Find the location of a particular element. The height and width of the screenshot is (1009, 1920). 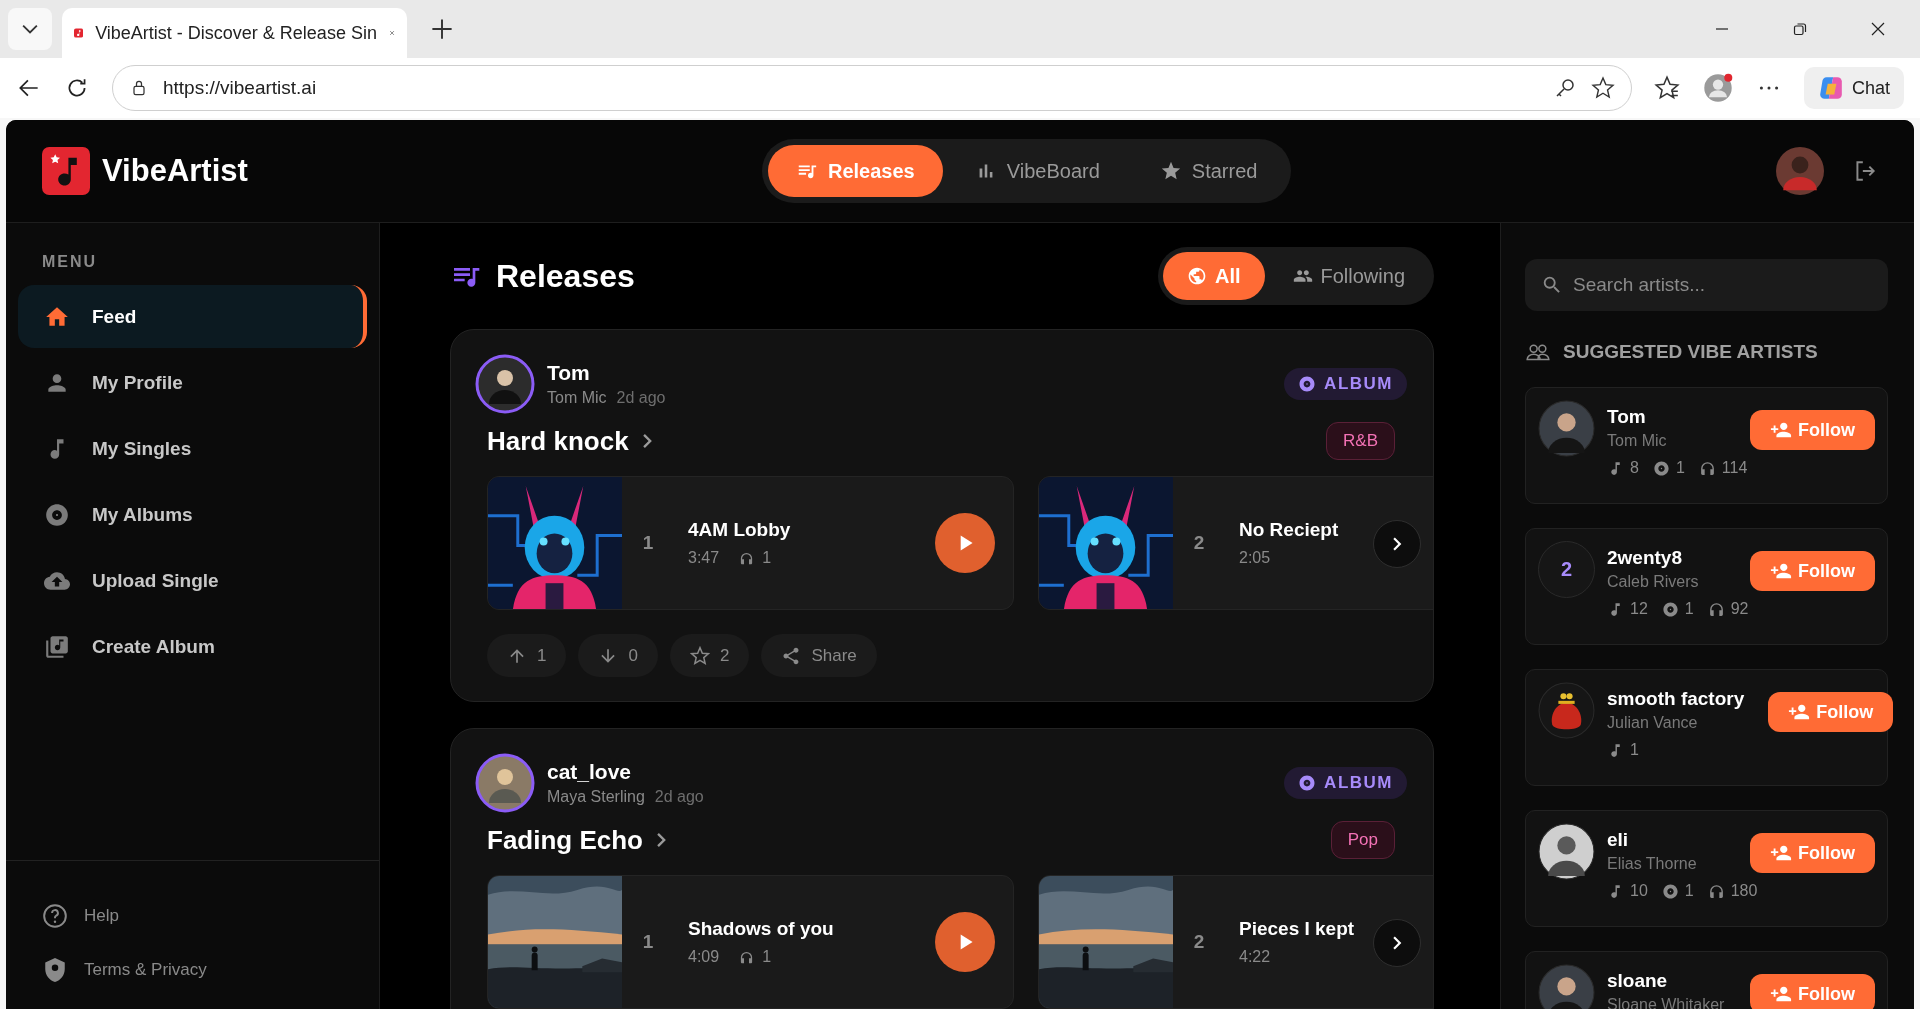

artist-name: sloane is located at coordinates (1666, 981).